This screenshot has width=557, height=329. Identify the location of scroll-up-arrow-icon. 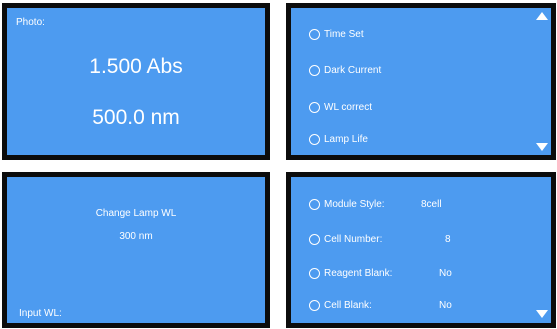
(542, 16).